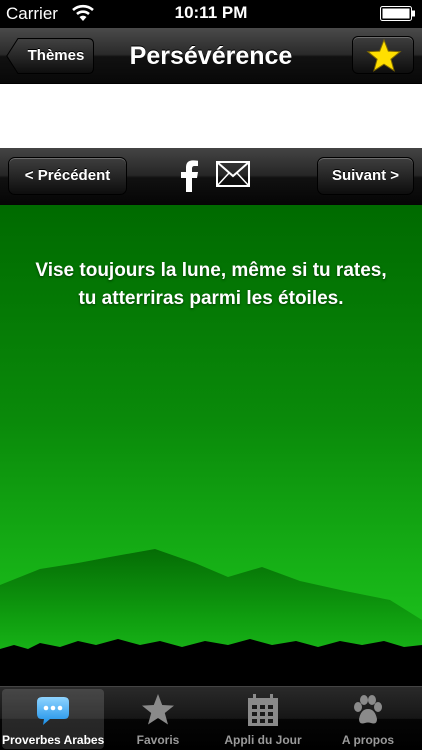  I want to click on previous-button: < Précédent, so click(67, 176).